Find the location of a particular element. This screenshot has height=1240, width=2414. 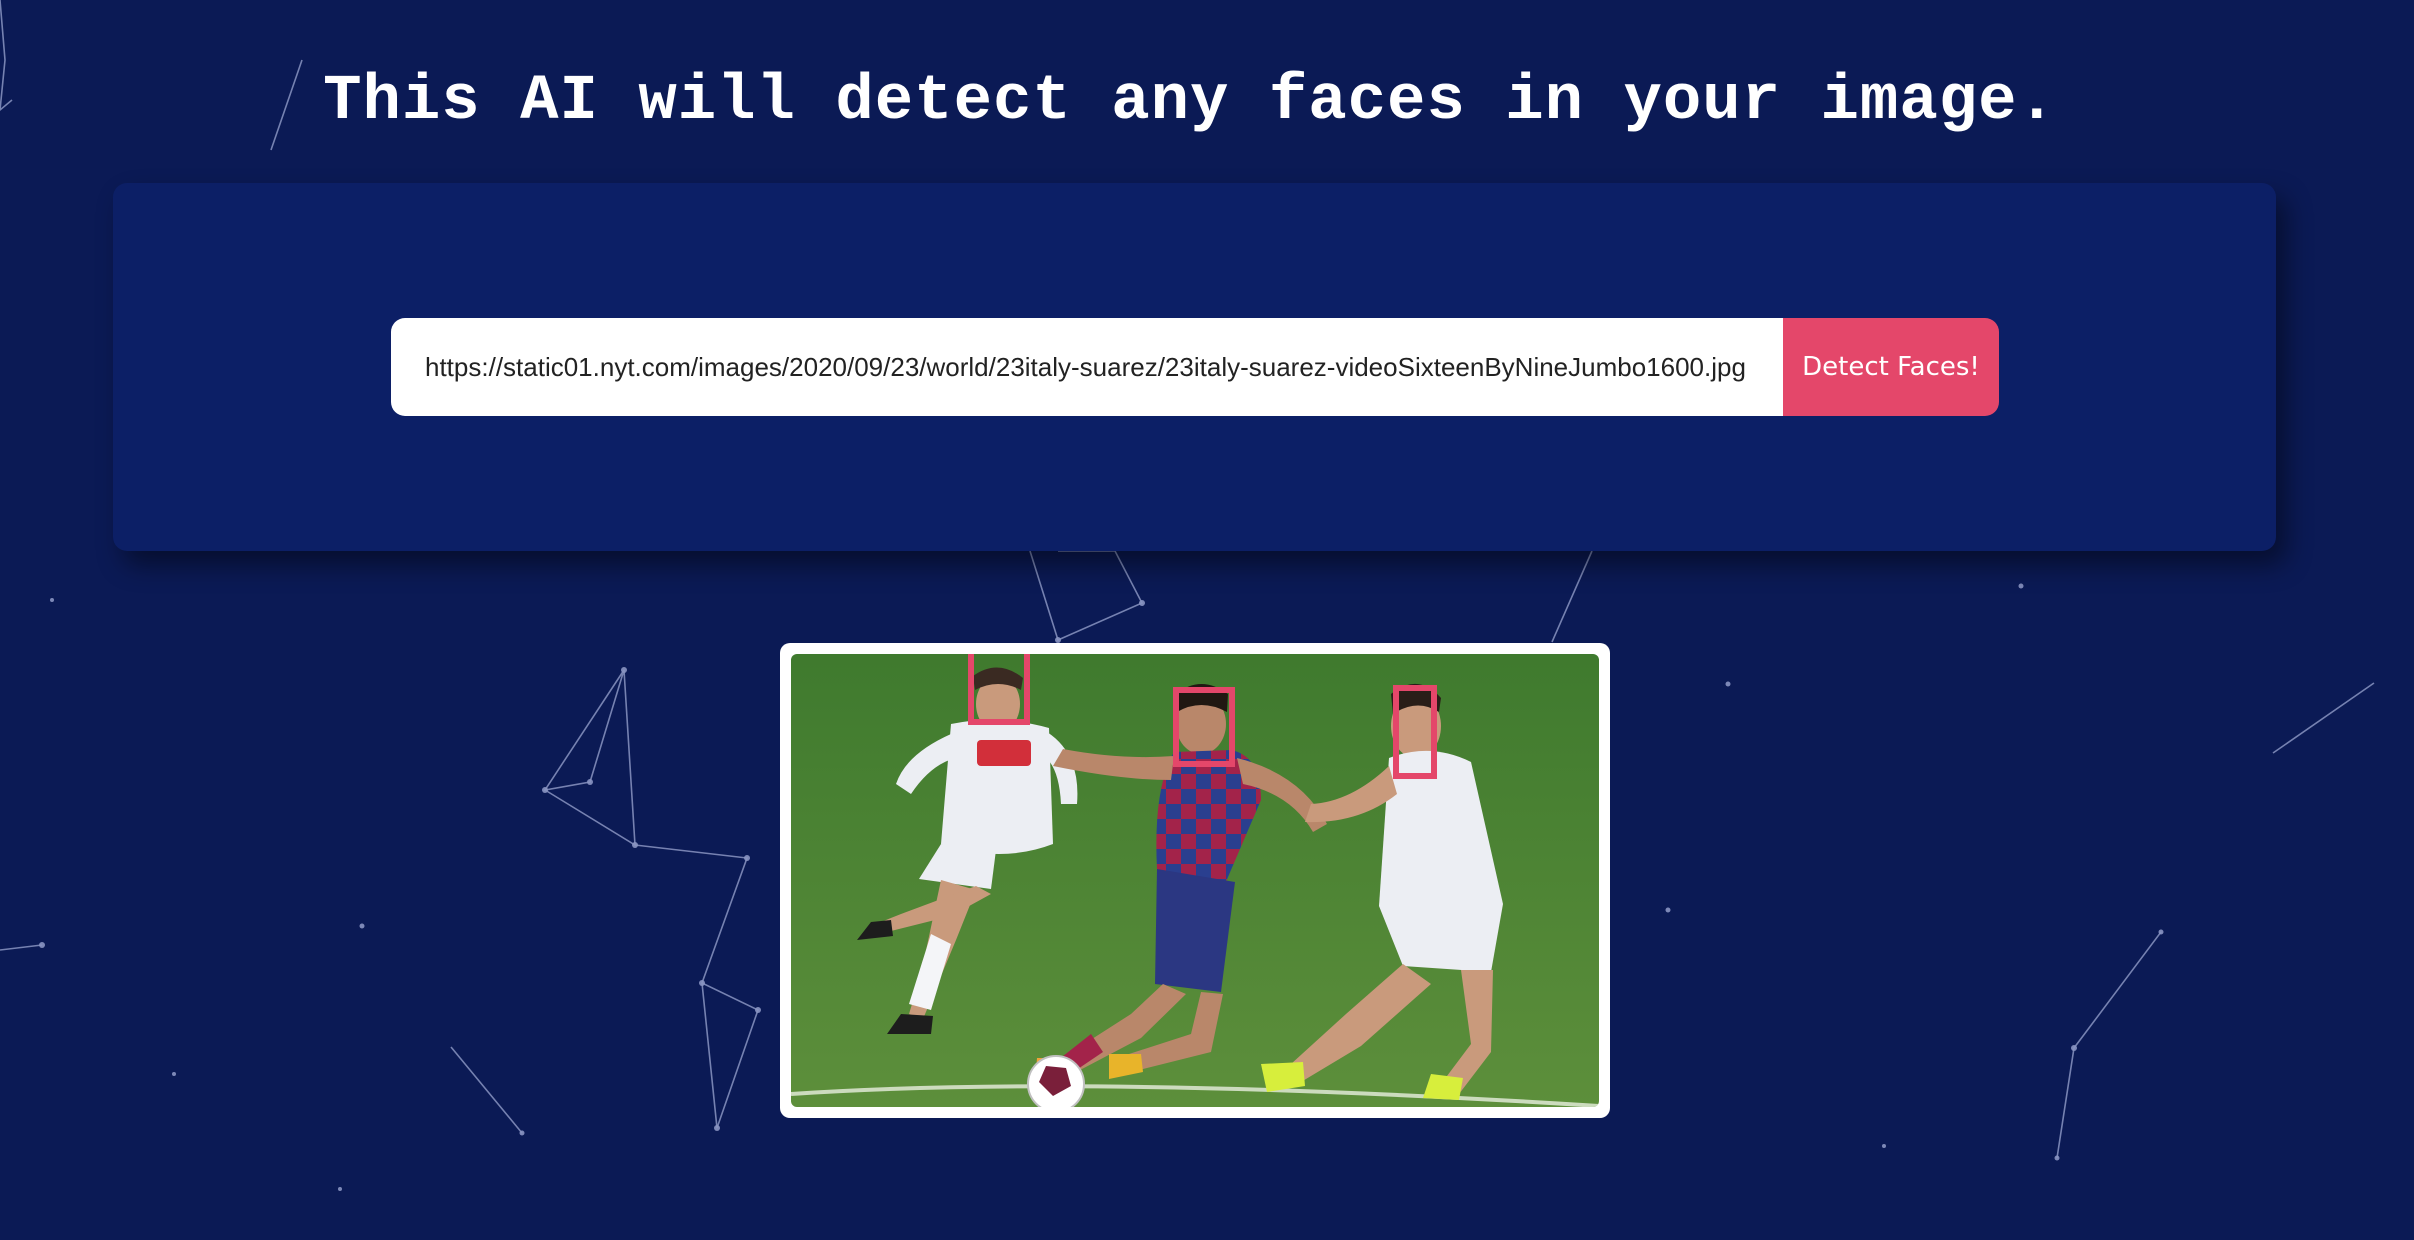

image-url-form: Detect Faces! is located at coordinates (1195, 367).